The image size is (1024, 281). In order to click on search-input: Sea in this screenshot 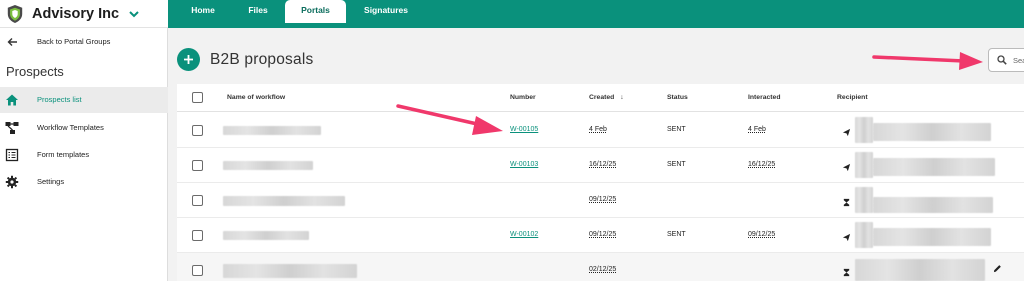, I will do `click(1006, 60)`.